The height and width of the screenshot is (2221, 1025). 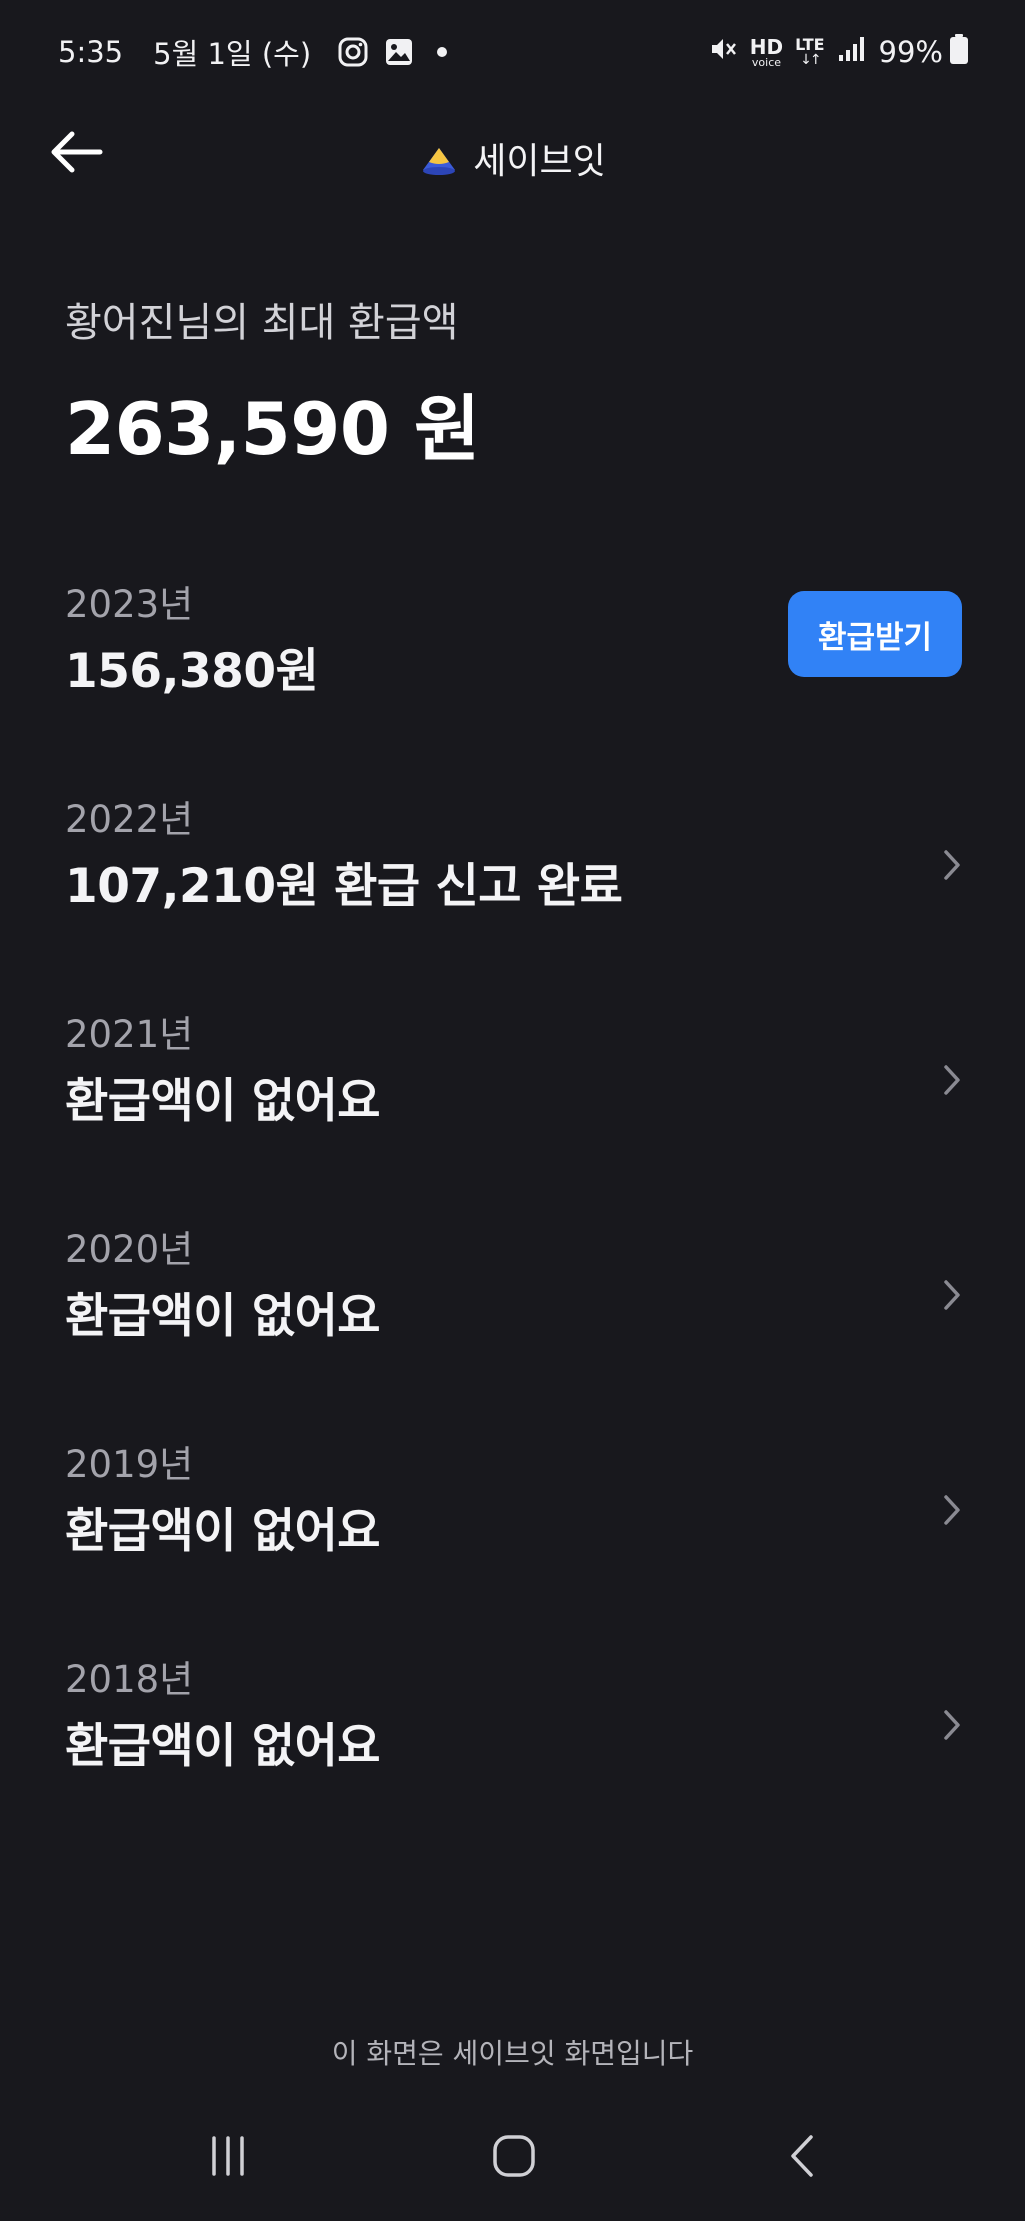 What do you see at coordinates (262, 323) in the screenshot?
I see `max-refund-label: 황어진님의 최대 환급액` at bounding box center [262, 323].